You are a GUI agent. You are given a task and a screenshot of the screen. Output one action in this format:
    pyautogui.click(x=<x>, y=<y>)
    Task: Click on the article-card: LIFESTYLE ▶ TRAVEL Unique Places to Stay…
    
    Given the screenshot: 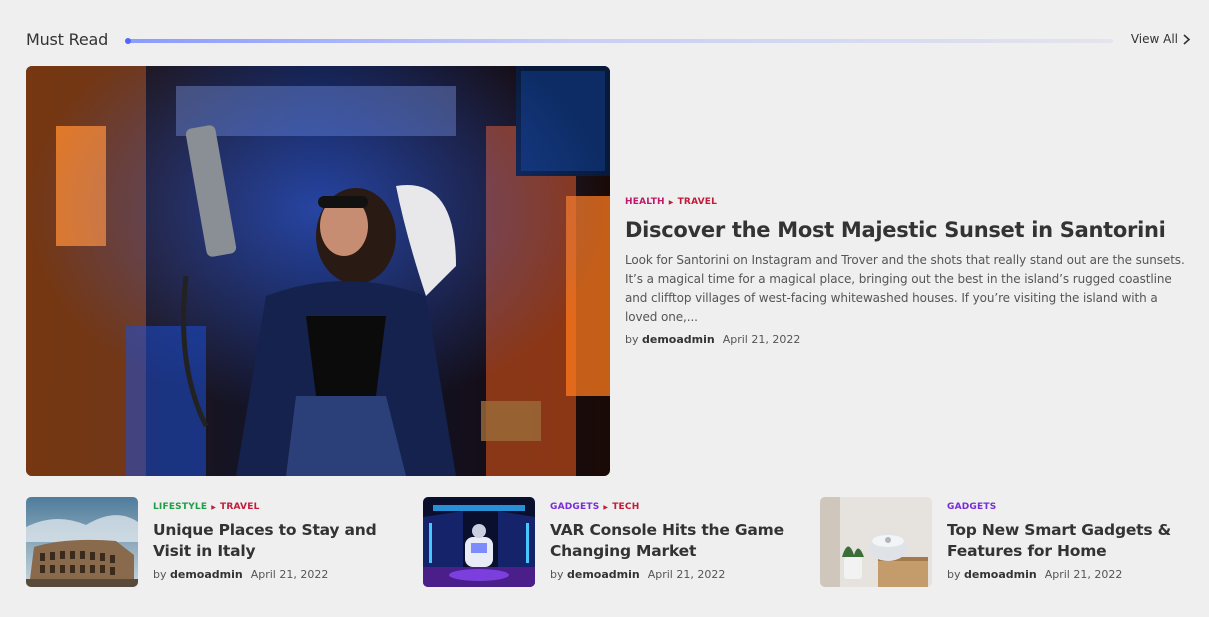 What is the action you would take?
    pyautogui.click(x=211, y=543)
    